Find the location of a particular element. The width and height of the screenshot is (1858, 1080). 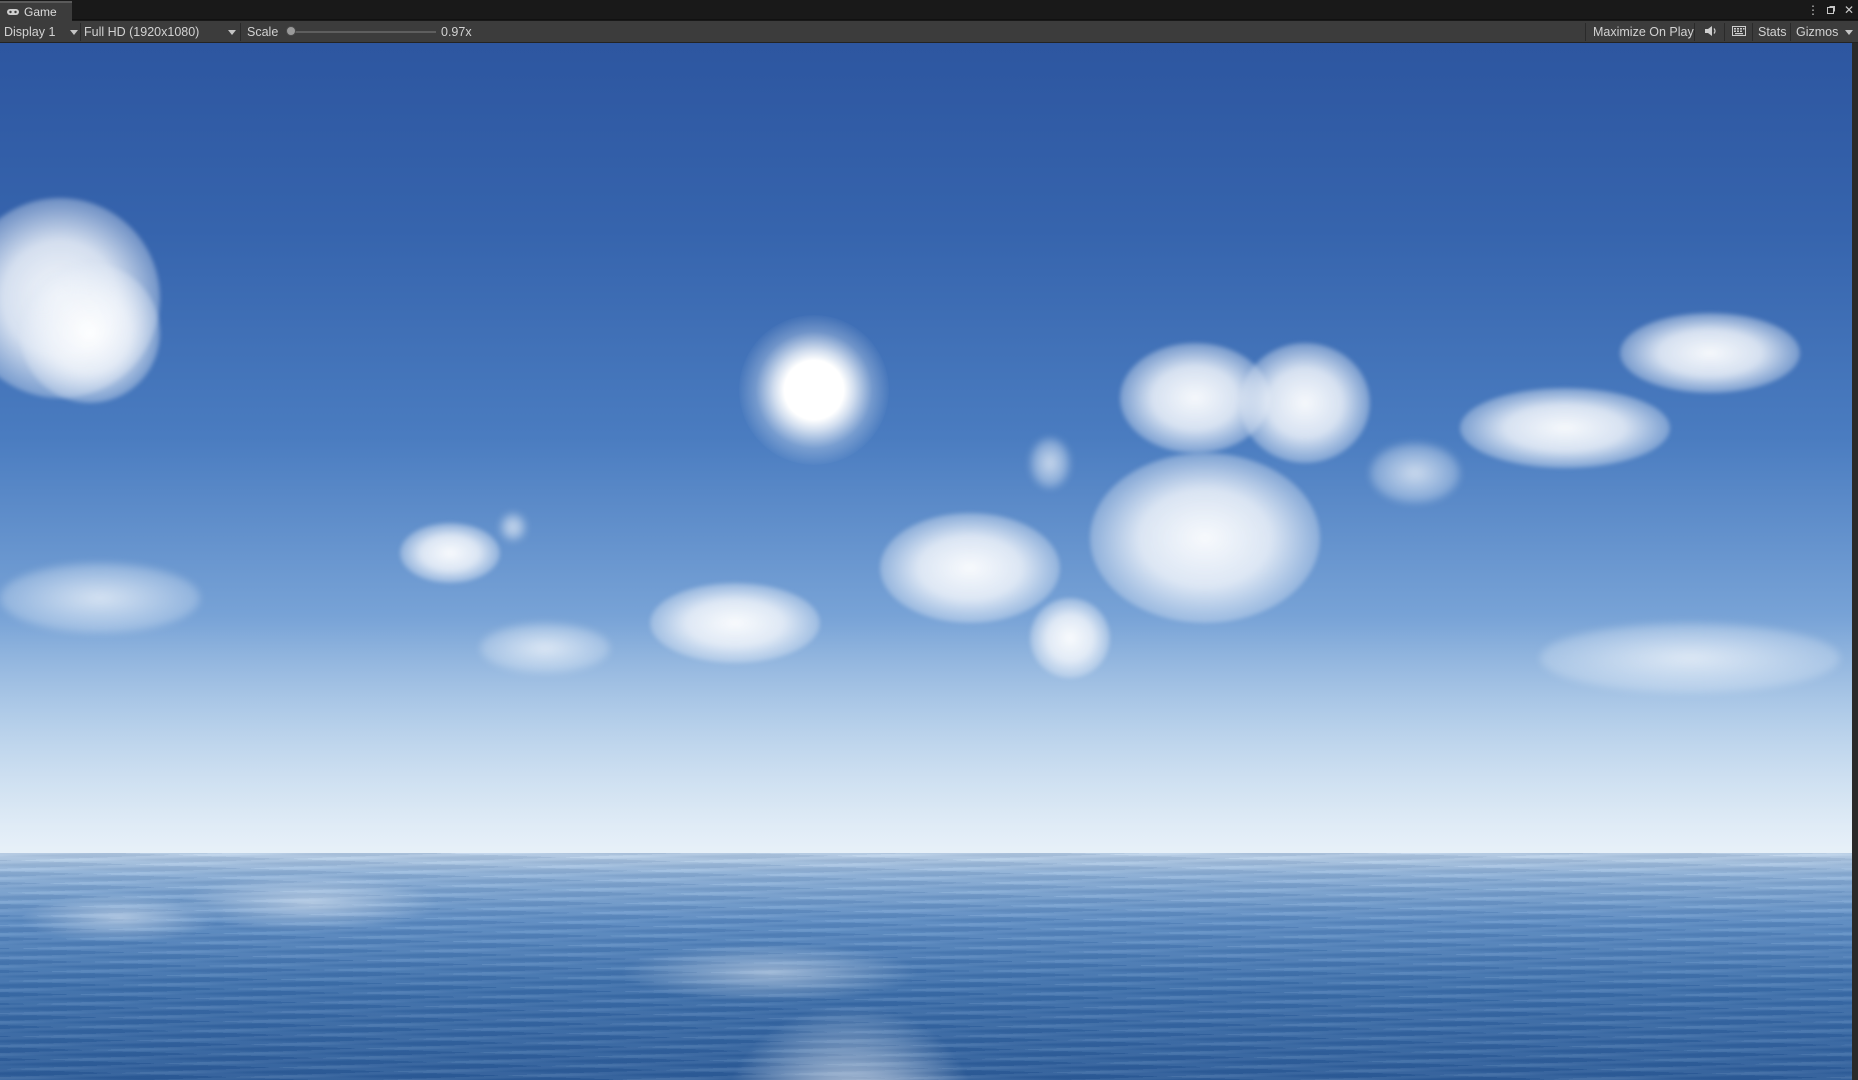

gizmos-button: Gizmos is located at coordinates (1817, 32).